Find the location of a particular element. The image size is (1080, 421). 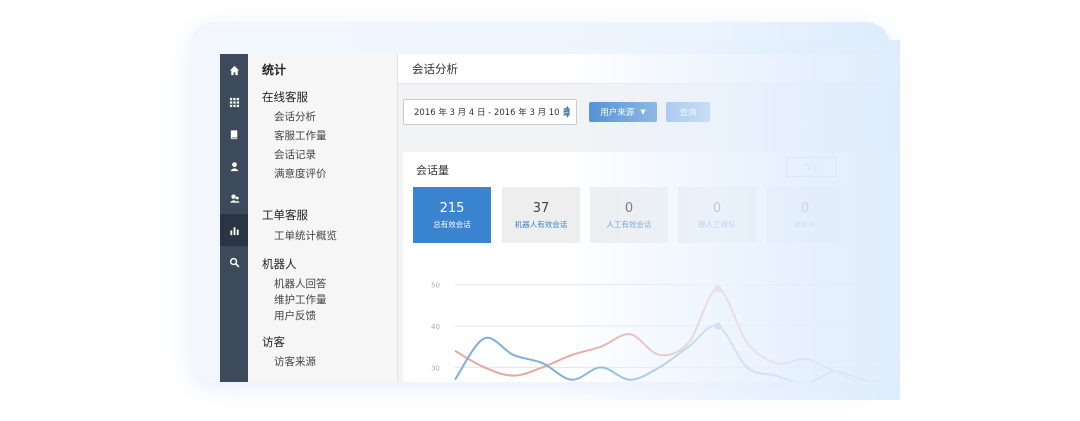

menu-item-satisfaction: 满意度评价 is located at coordinates (300, 173).